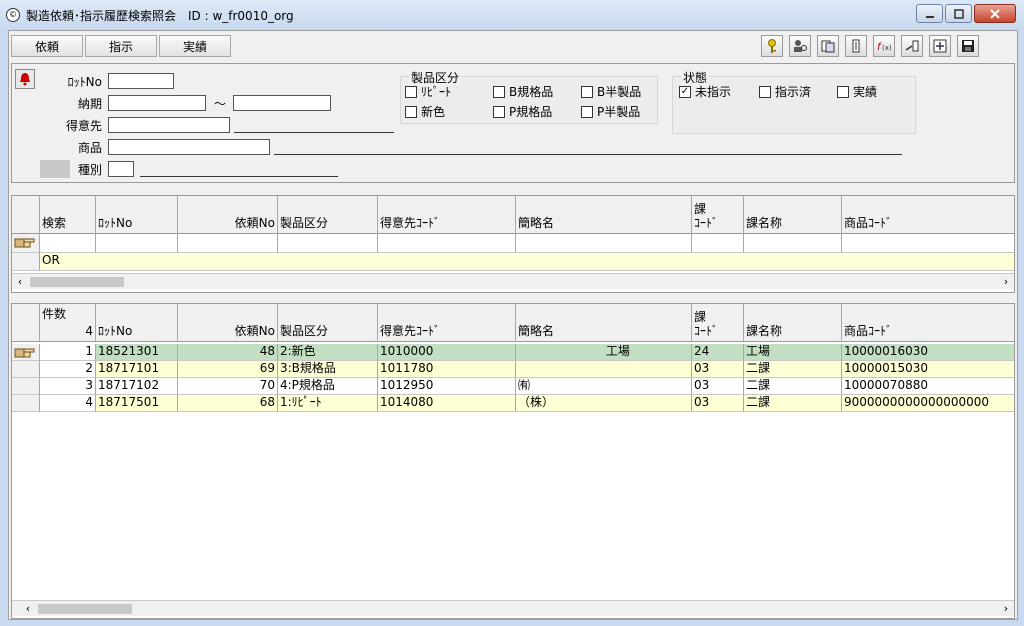 The height and width of the screenshot is (626, 1024). Describe the element at coordinates (800, 46) in the screenshot. I see `user-search-button` at that location.